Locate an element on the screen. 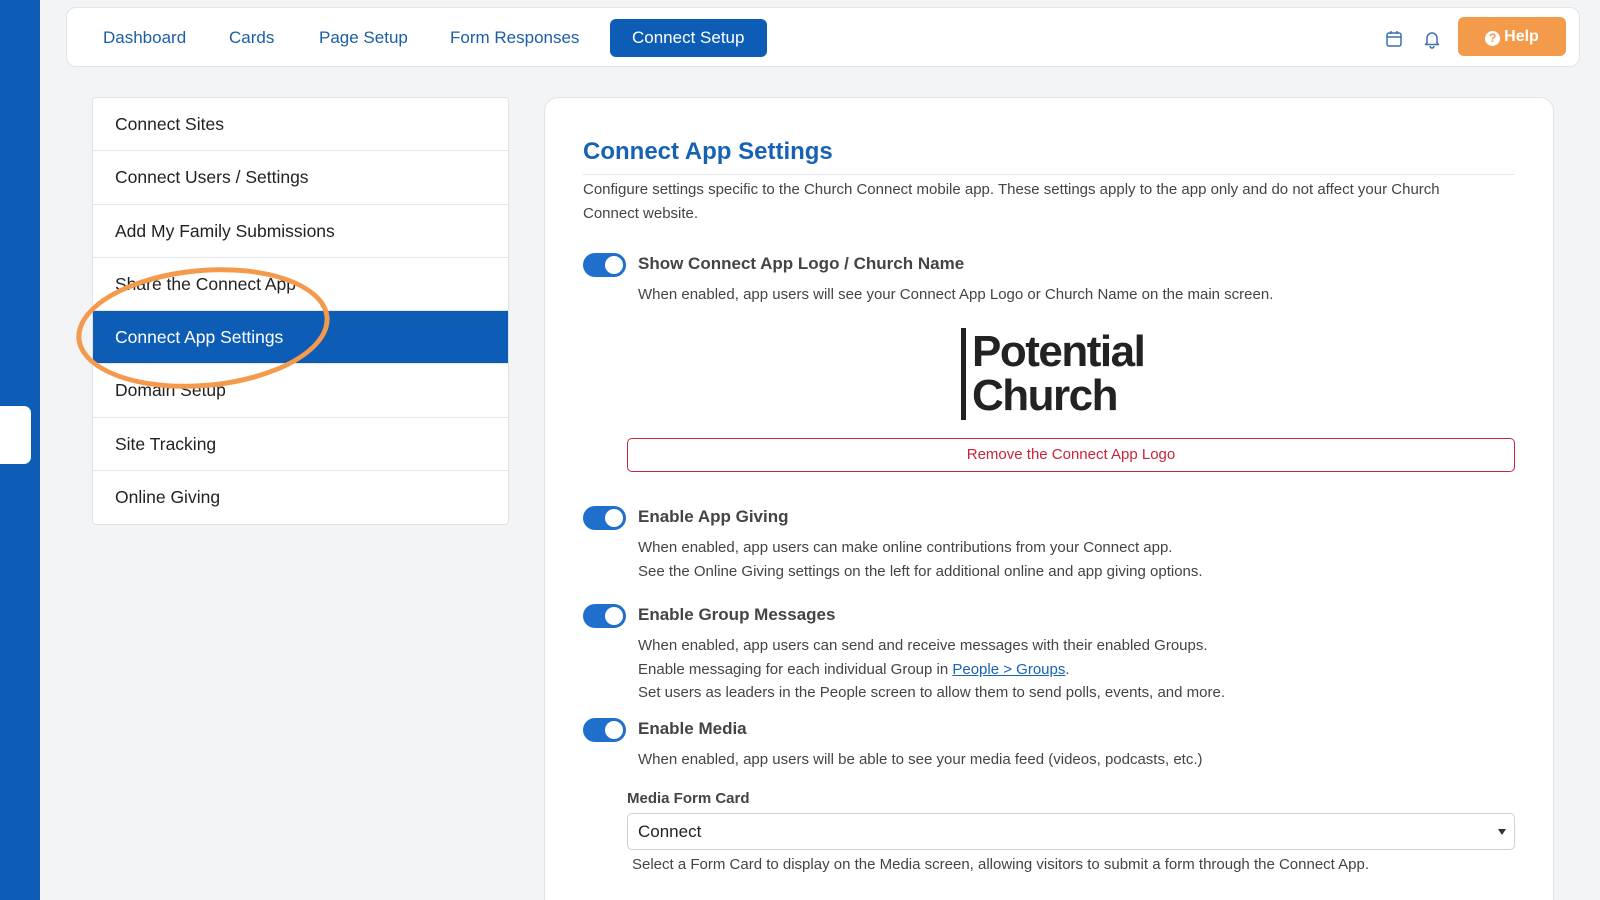 The width and height of the screenshot is (1600, 900). sidebar-item-site-tracking: Site Tracking is located at coordinates (300, 445).